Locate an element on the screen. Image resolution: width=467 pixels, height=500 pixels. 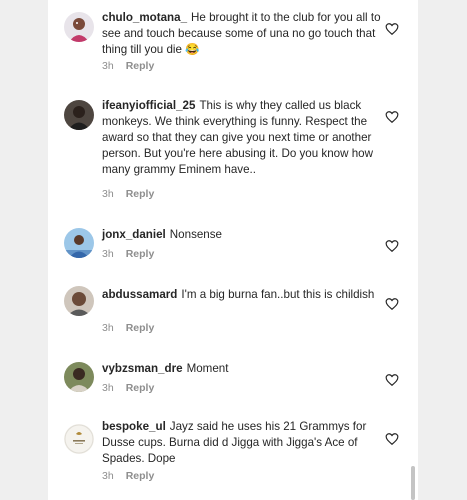
comment-username: bespoke_ul is located at coordinates (134, 426).